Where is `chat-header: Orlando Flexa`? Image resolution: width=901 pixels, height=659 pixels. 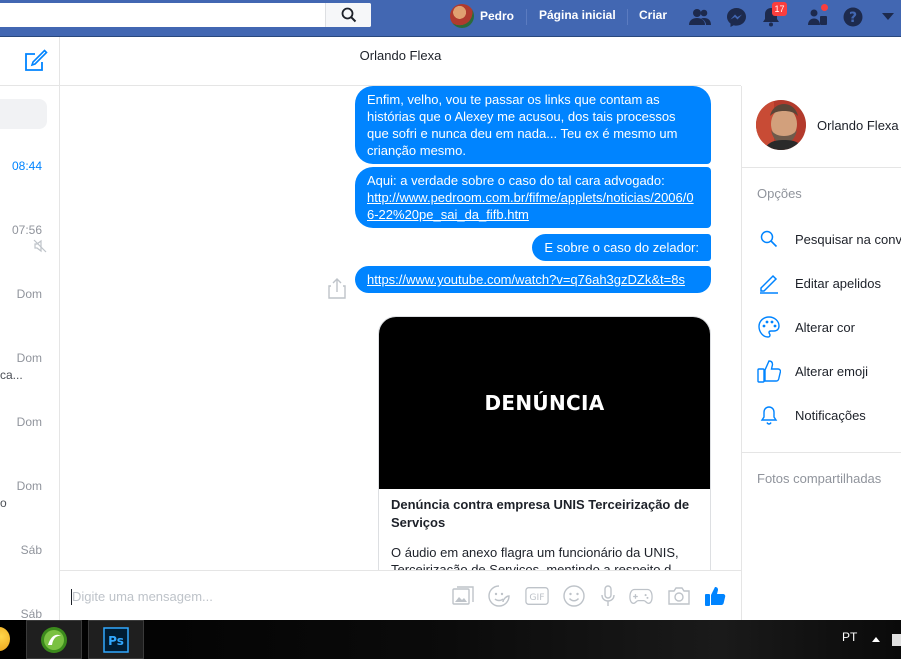 chat-header: Orlando Flexa is located at coordinates (400, 61).